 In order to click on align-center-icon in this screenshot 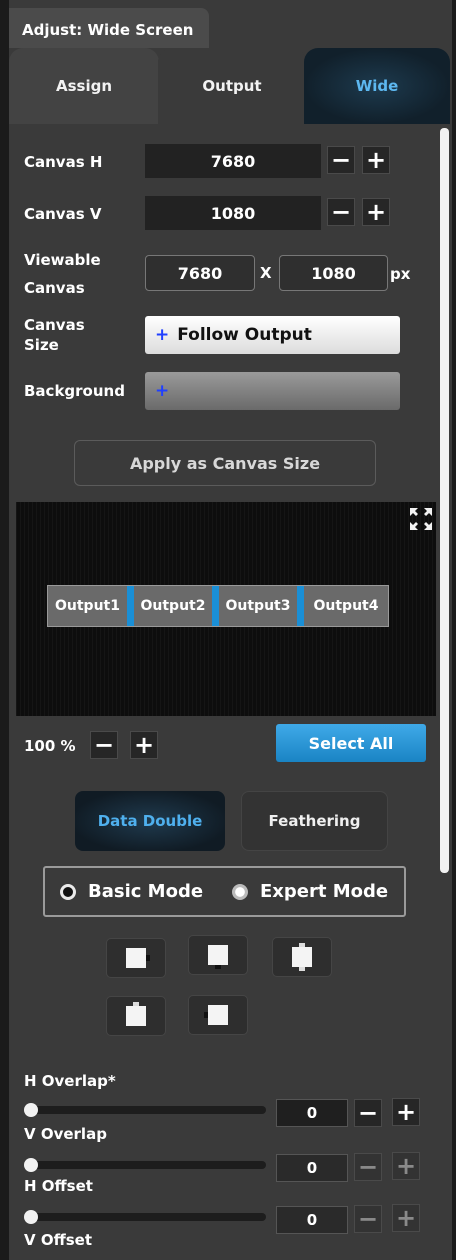, I will do `click(302, 957)`.